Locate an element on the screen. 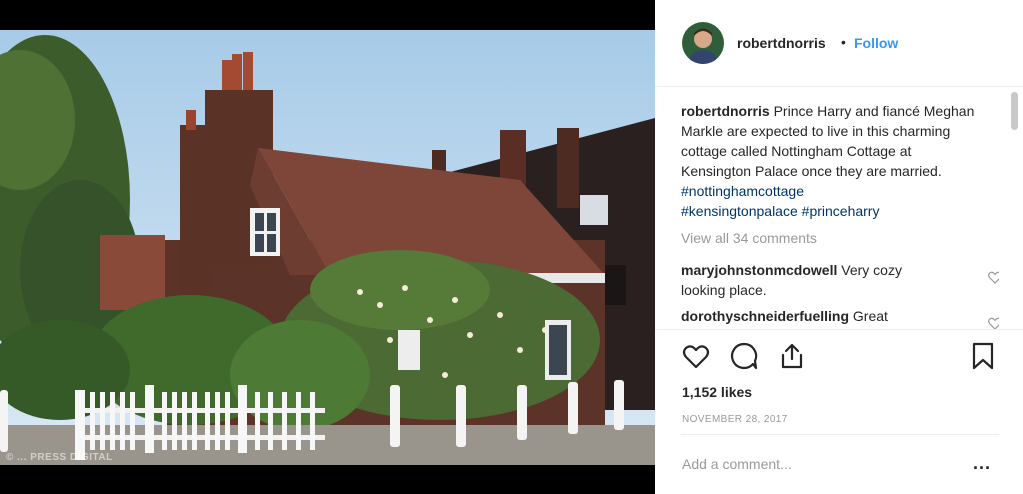  avatar-image is located at coordinates (703, 43).